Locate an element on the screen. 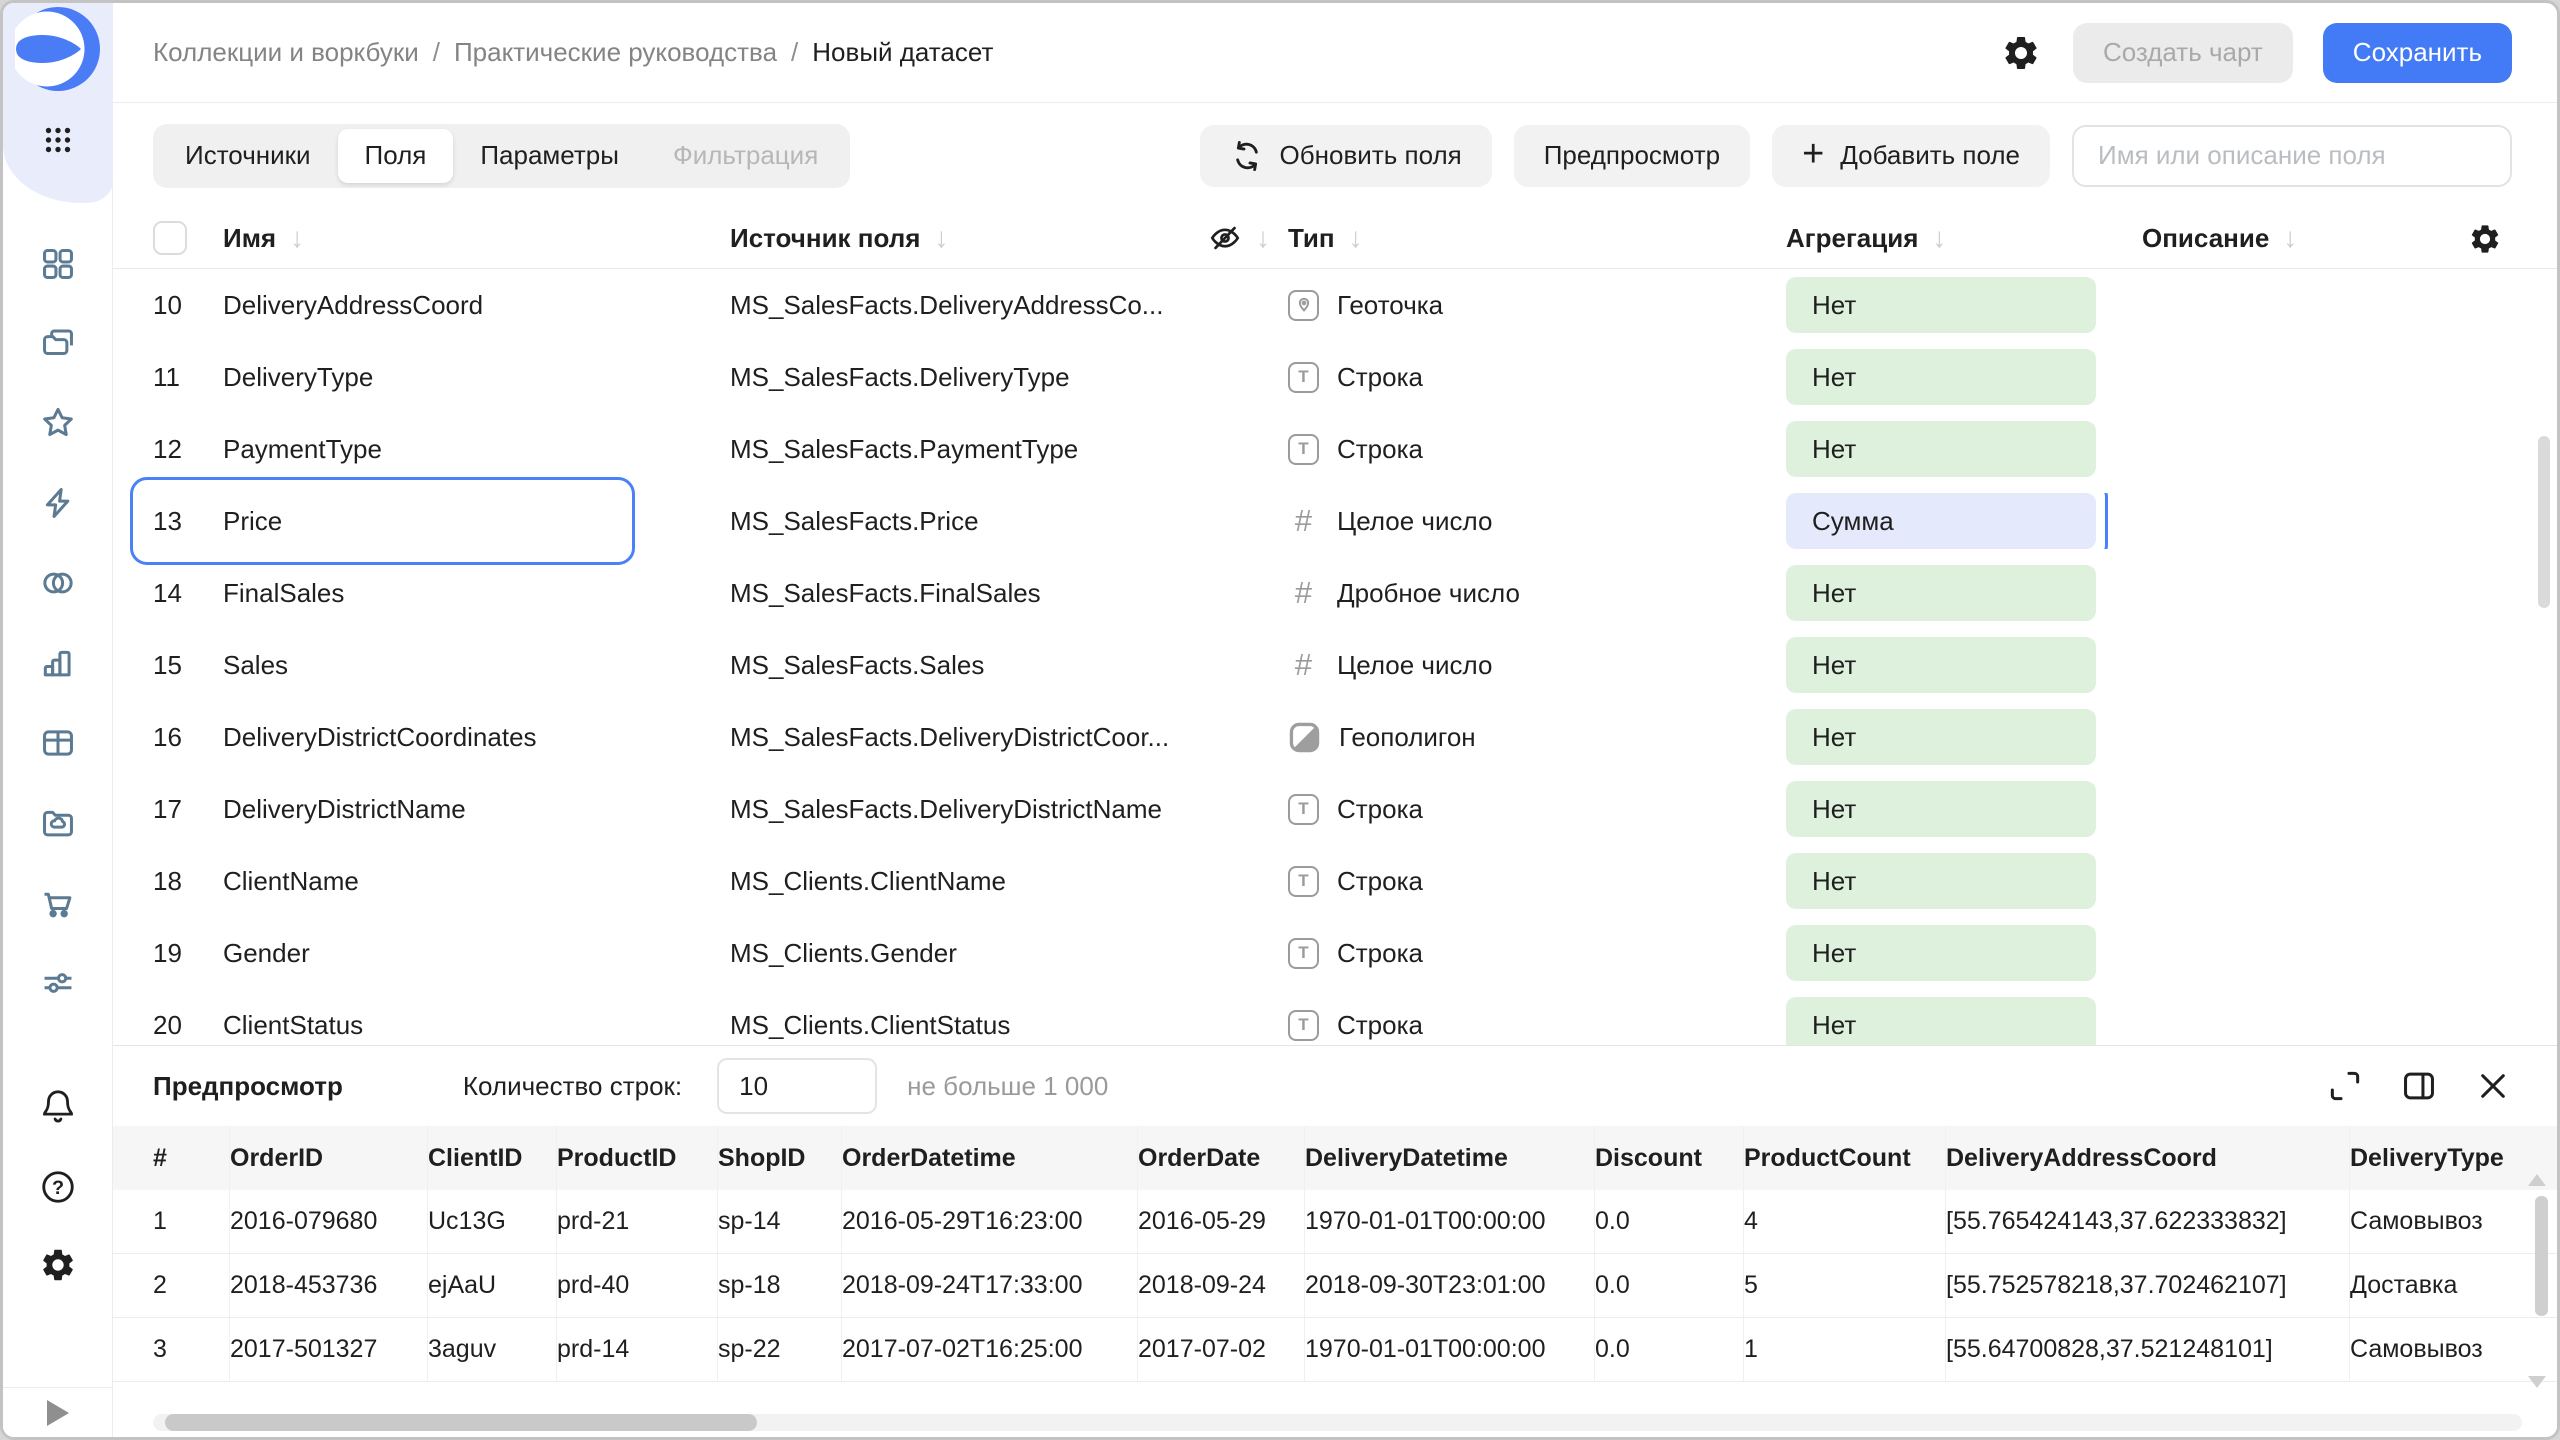 The width and height of the screenshot is (2560, 1440). field-search-input is located at coordinates (2292, 155).